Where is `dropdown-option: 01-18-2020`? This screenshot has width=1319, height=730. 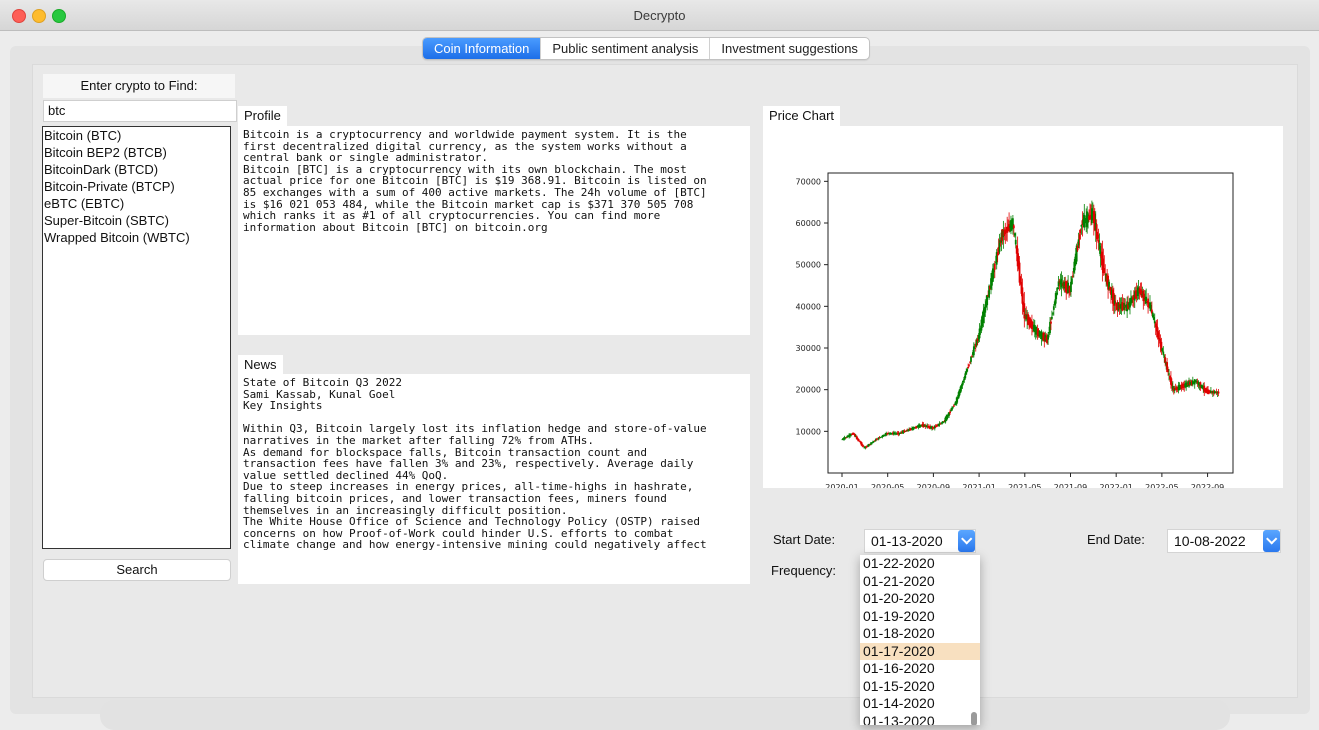 dropdown-option: 01-18-2020 is located at coordinates (920, 634).